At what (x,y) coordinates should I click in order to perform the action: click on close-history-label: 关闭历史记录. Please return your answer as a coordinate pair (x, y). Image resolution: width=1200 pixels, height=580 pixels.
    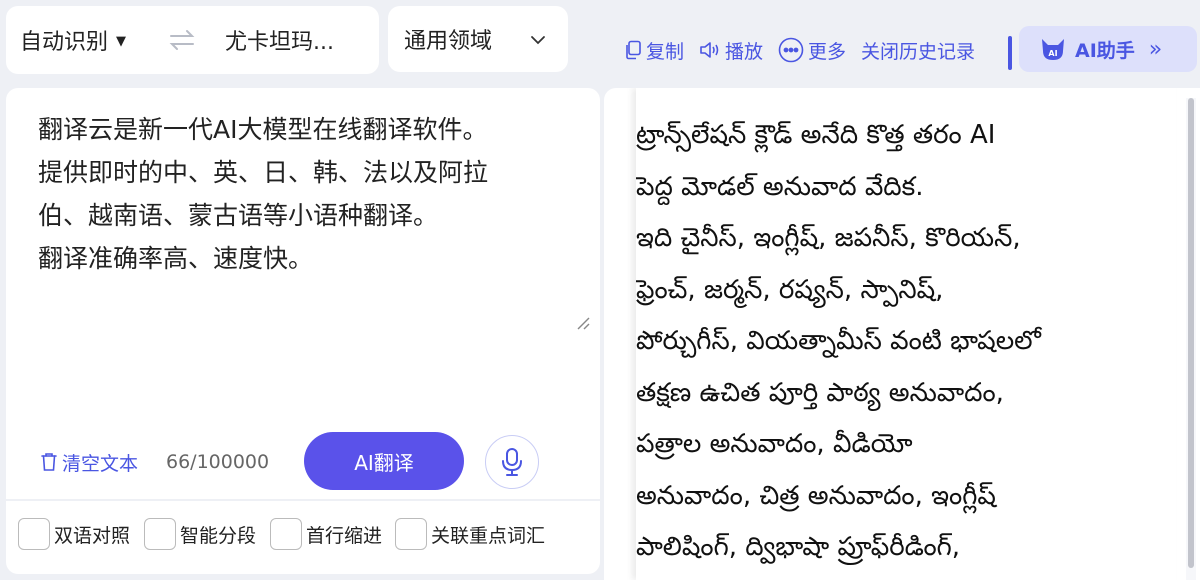
    Looking at the image, I should click on (918, 51).